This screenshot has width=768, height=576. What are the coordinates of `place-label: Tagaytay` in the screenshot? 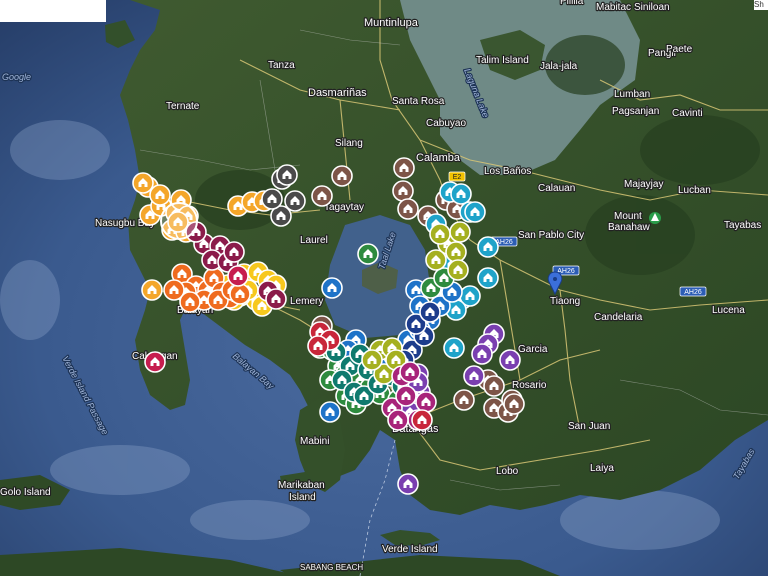 It's located at (344, 207).